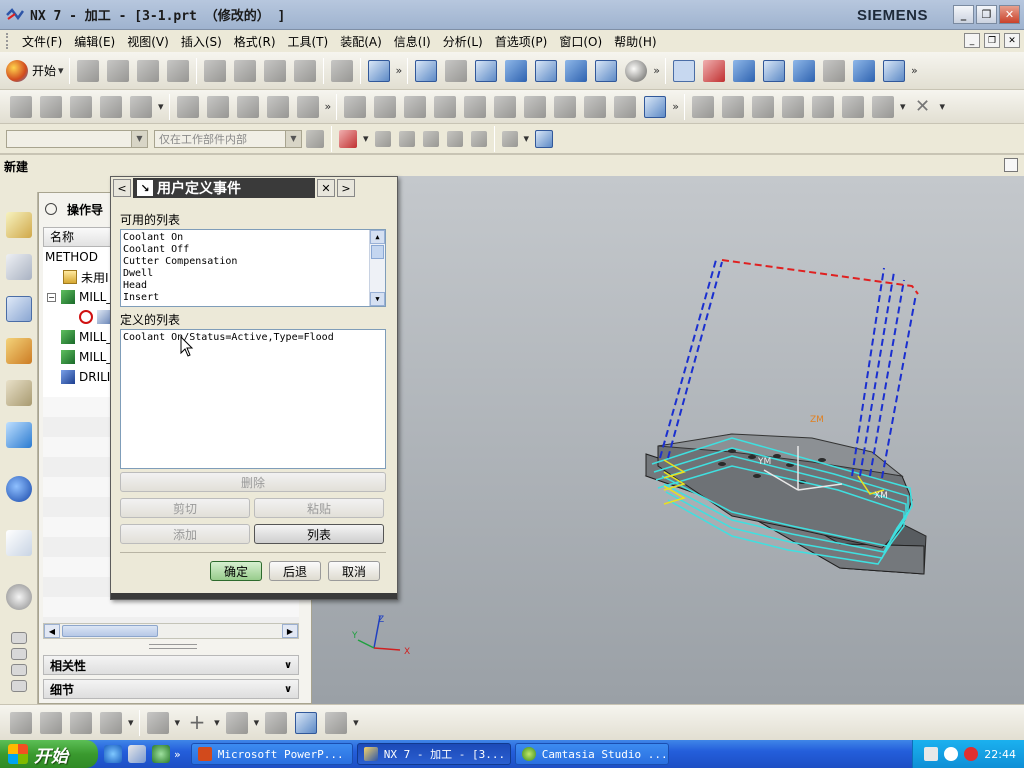 The image size is (1024, 768). I want to click on history-clock-icon, so click(19, 597).